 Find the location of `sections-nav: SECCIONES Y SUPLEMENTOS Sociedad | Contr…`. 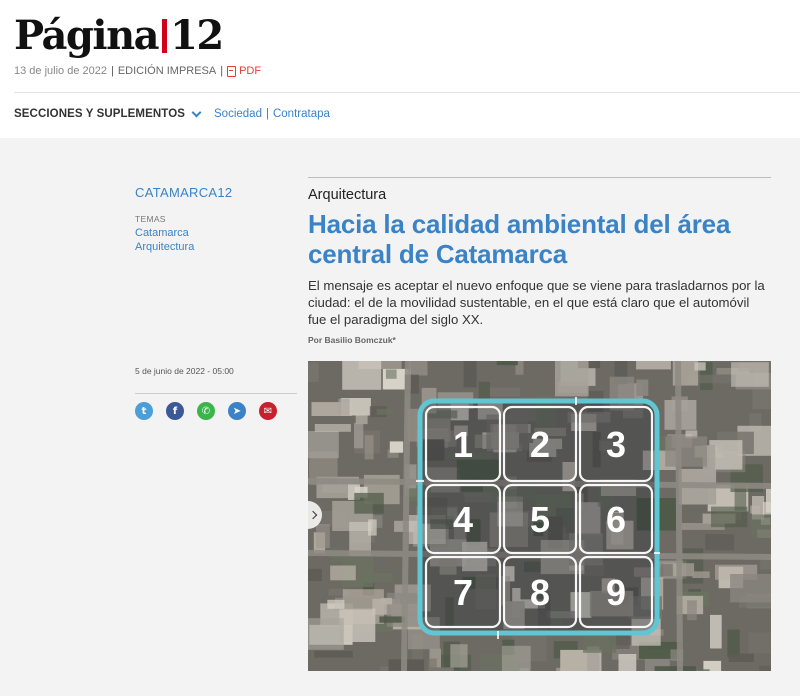

sections-nav: SECCIONES Y SUPLEMENTOS Sociedad | Contr… is located at coordinates (172, 113).